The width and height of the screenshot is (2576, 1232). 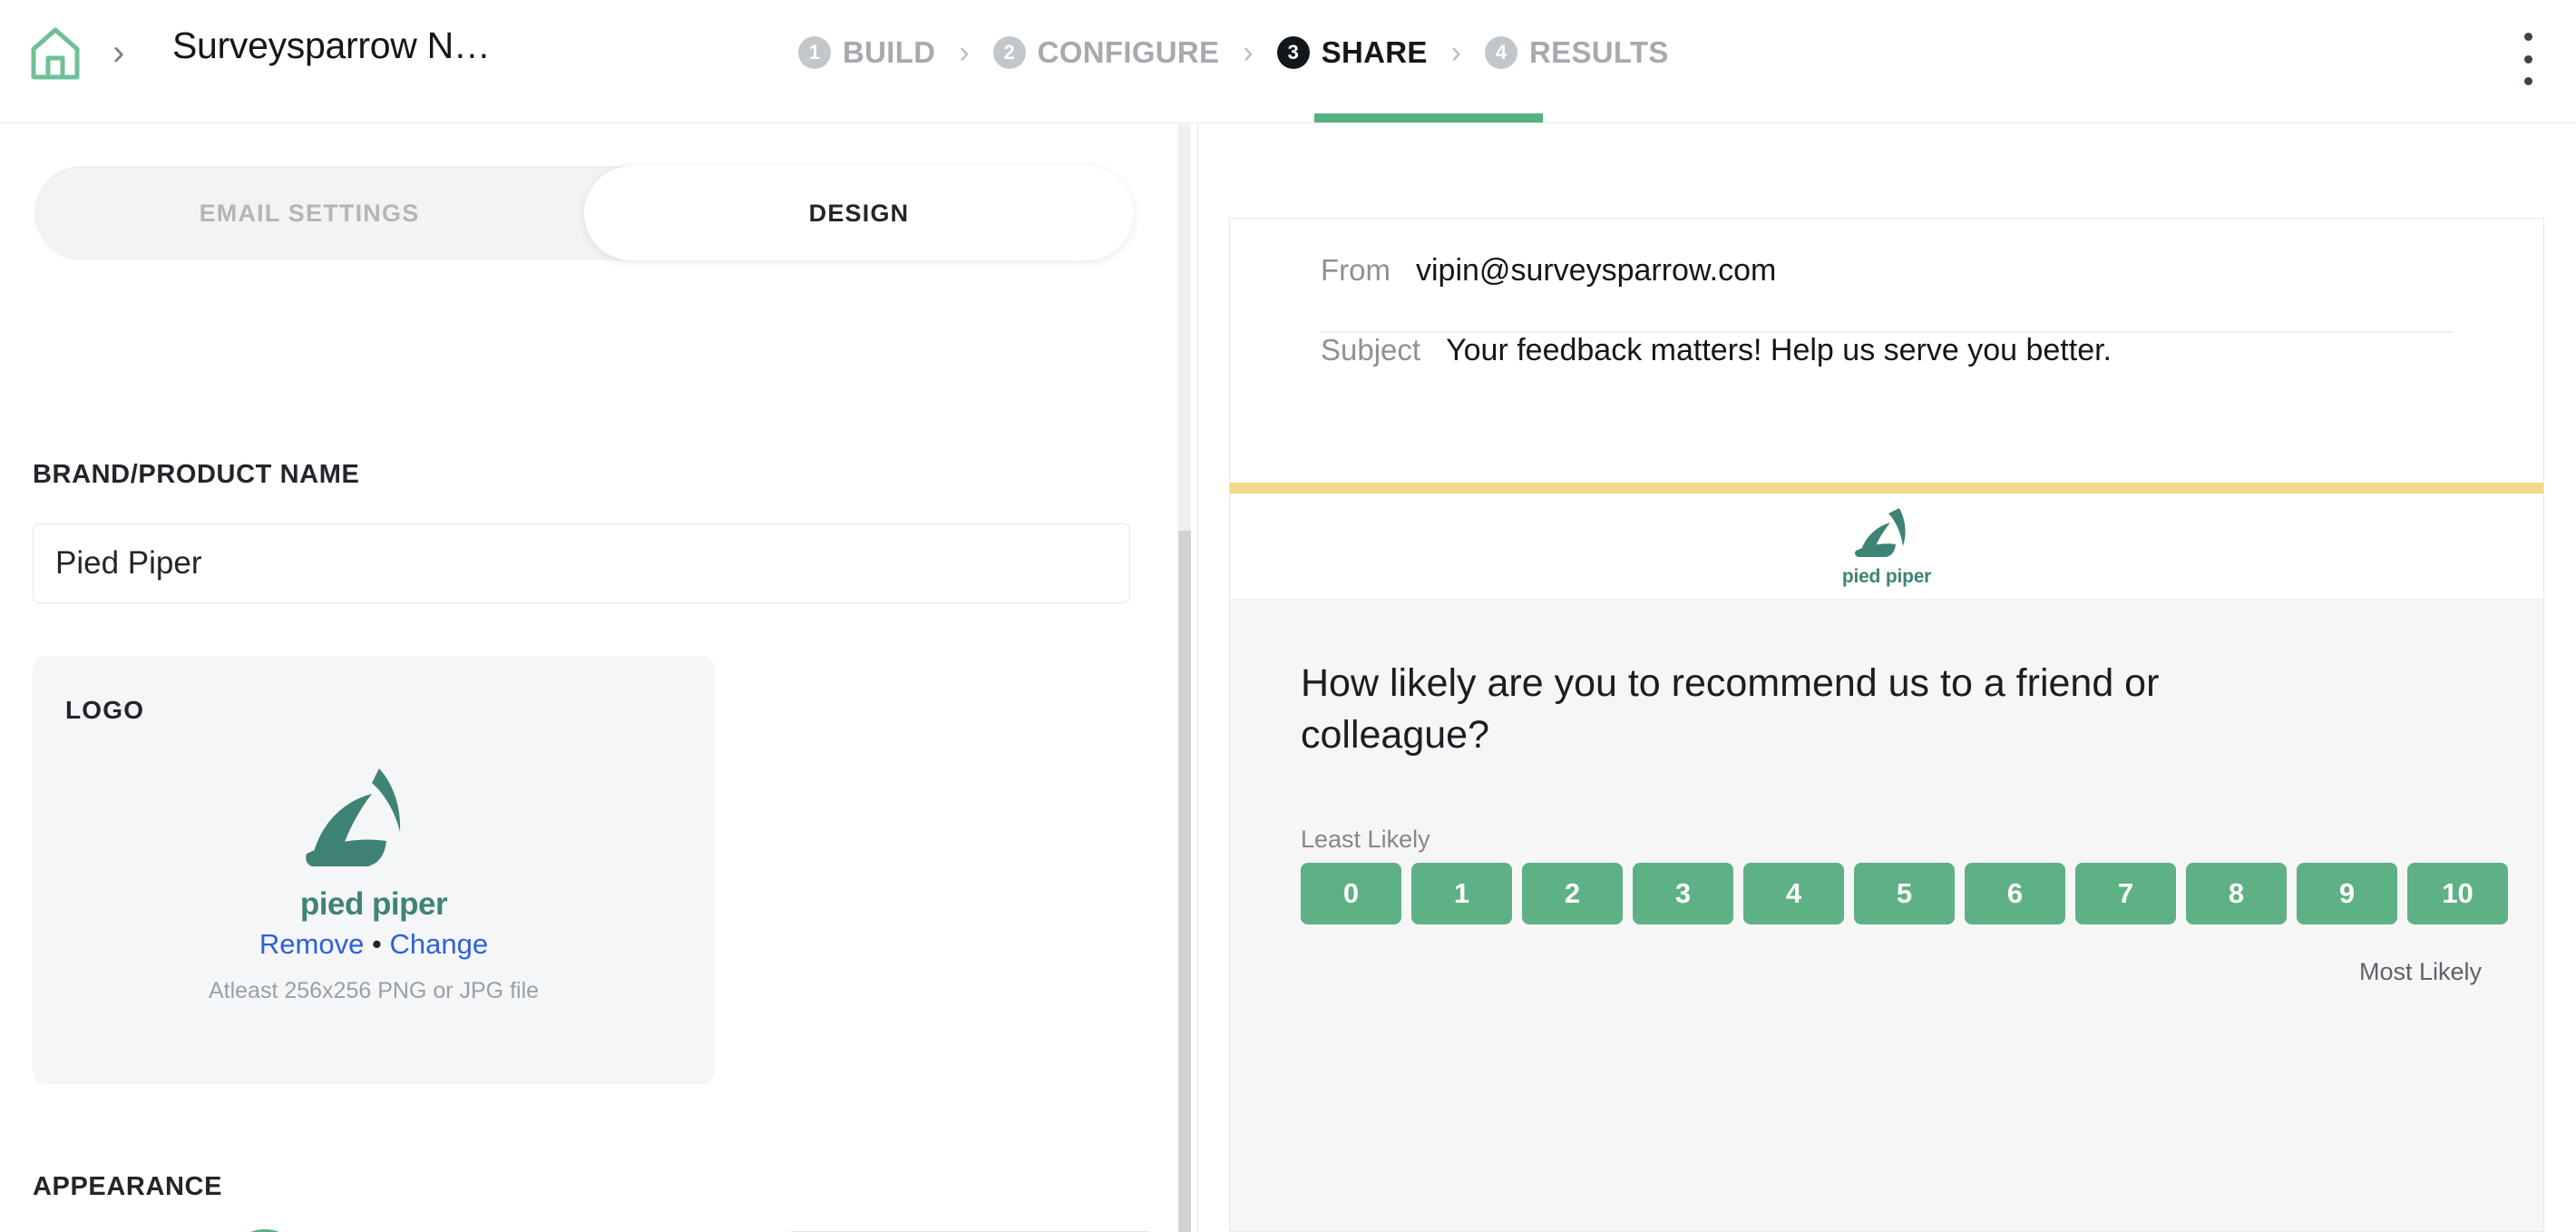 What do you see at coordinates (1374, 52) in the screenshot?
I see `step-label: SHARE` at bounding box center [1374, 52].